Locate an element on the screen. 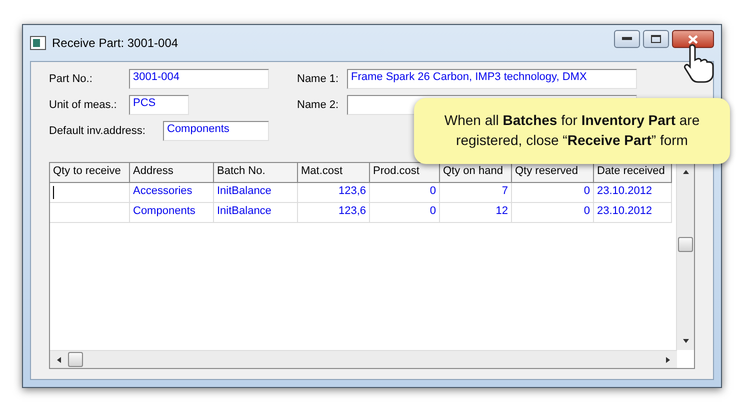 This screenshot has height=410, width=744. close-icon is located at coordinates (693, 39).